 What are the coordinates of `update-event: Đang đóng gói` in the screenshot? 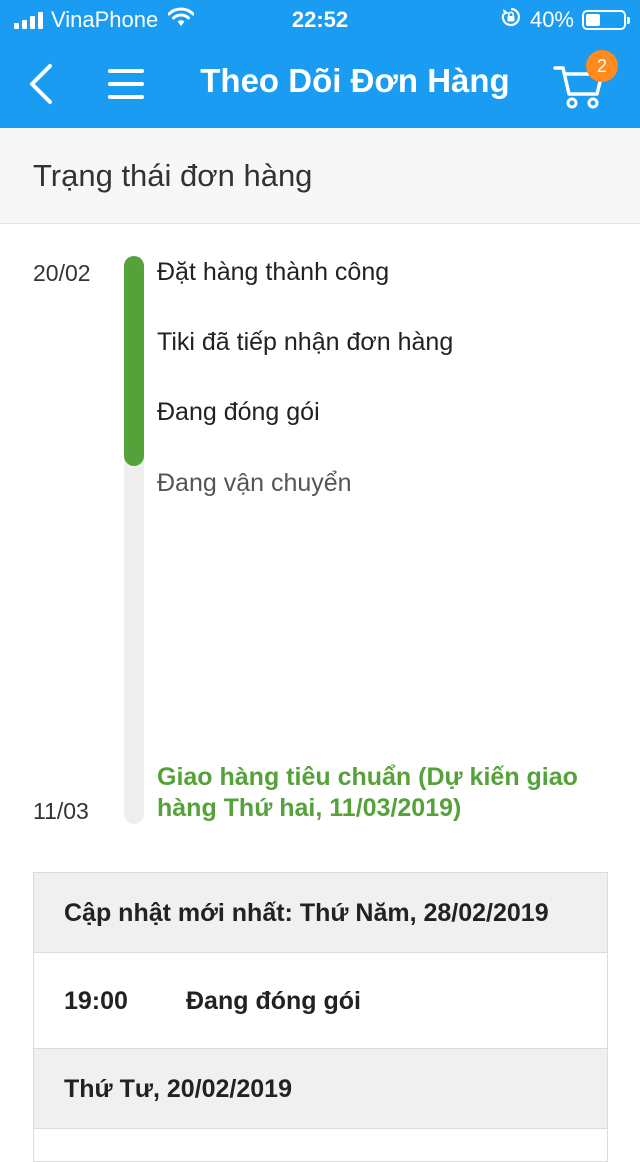 It's located at (273, 1001).